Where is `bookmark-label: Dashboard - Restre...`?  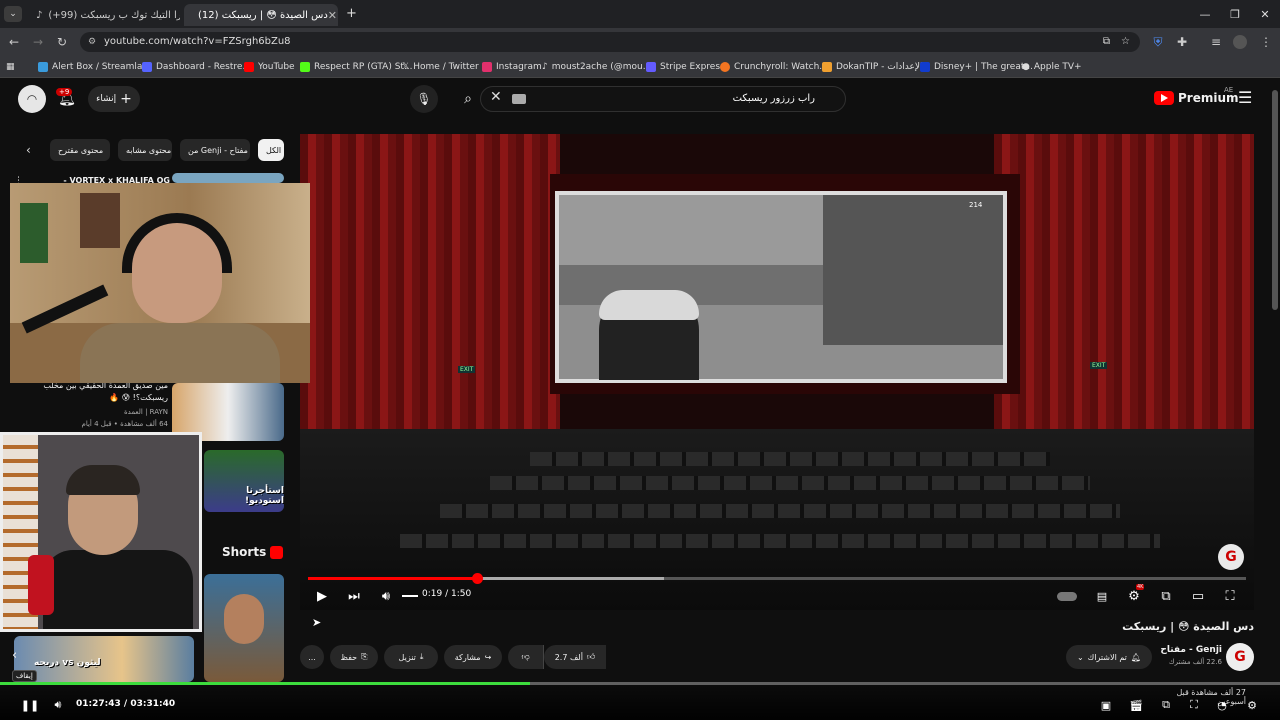
bookmark-label: Dashboard - Restre... is located at coordinates (204, 67).